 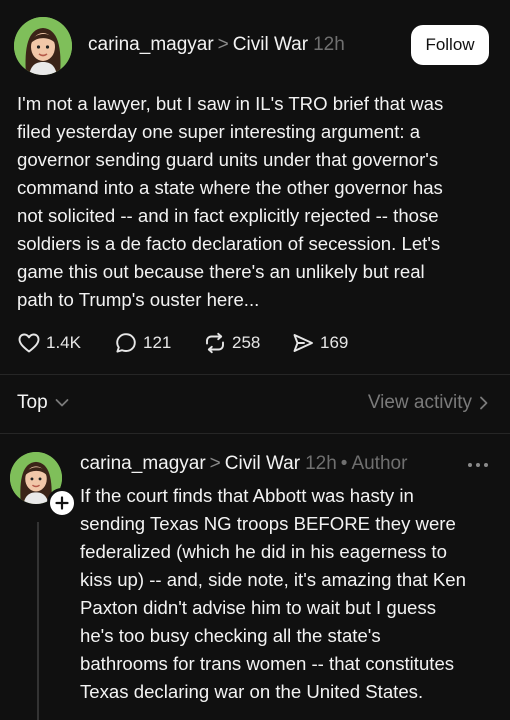 I want to click on like-button: 1.4K, so click(x=49, y=343).